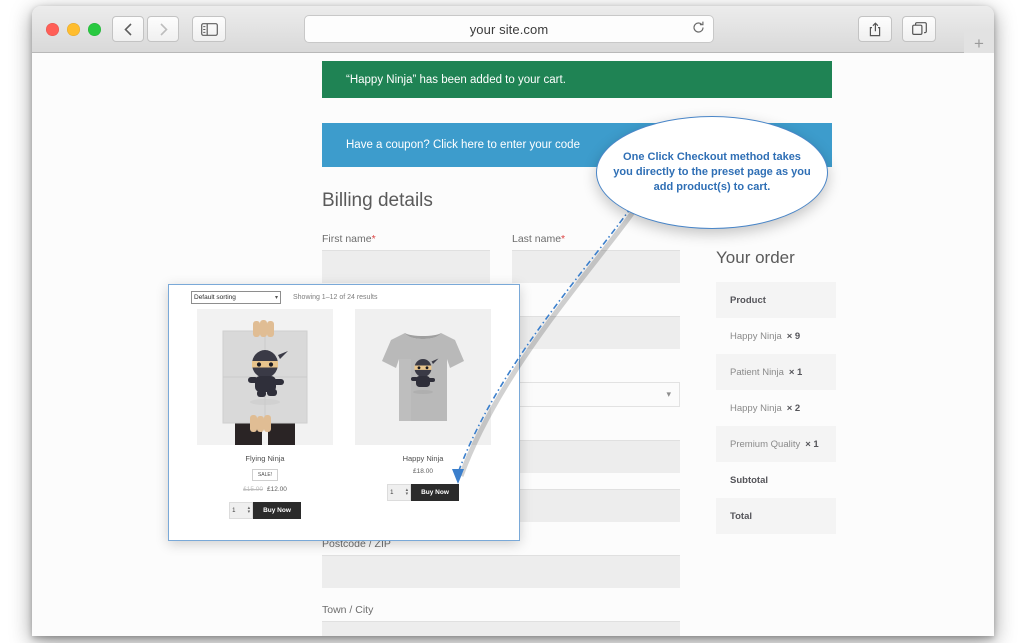 The width and height of the screenshot is (1024, 643). I want to click on show-tabs-button, so click(919, 29).